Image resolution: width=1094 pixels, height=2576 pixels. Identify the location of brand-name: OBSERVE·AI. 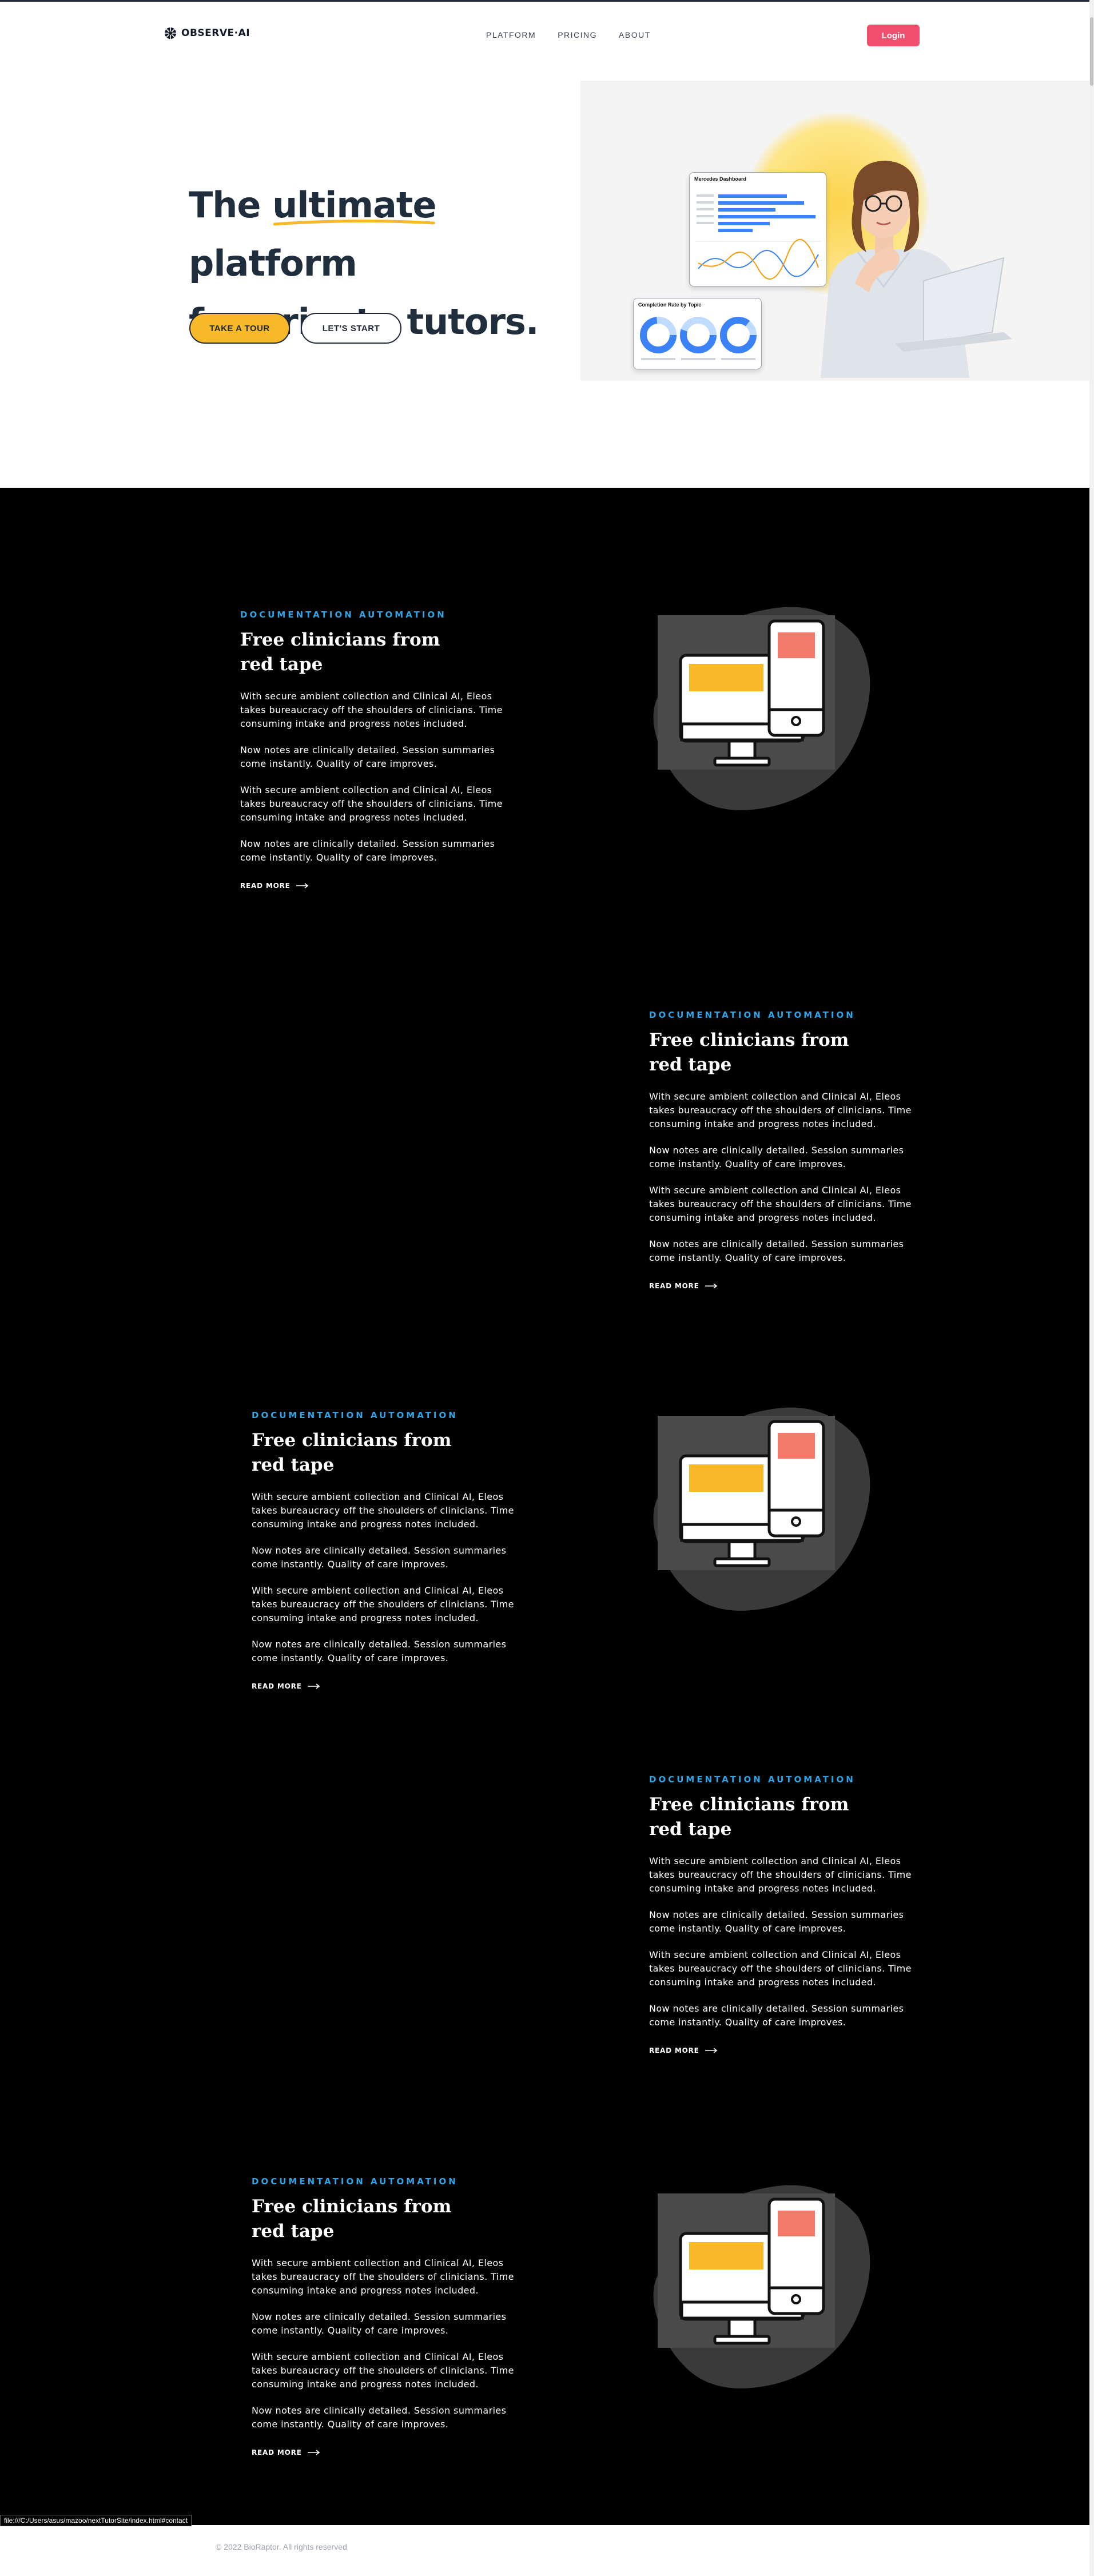
(215, 33).